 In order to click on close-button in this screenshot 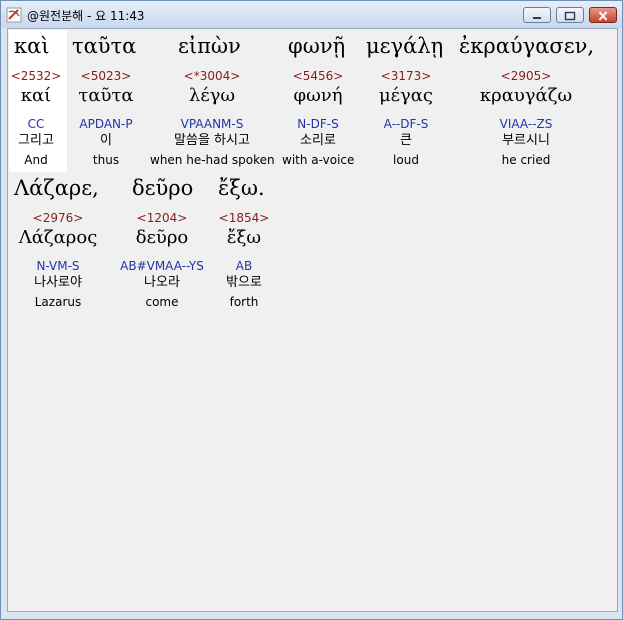, I will do `click(603, 15)`.